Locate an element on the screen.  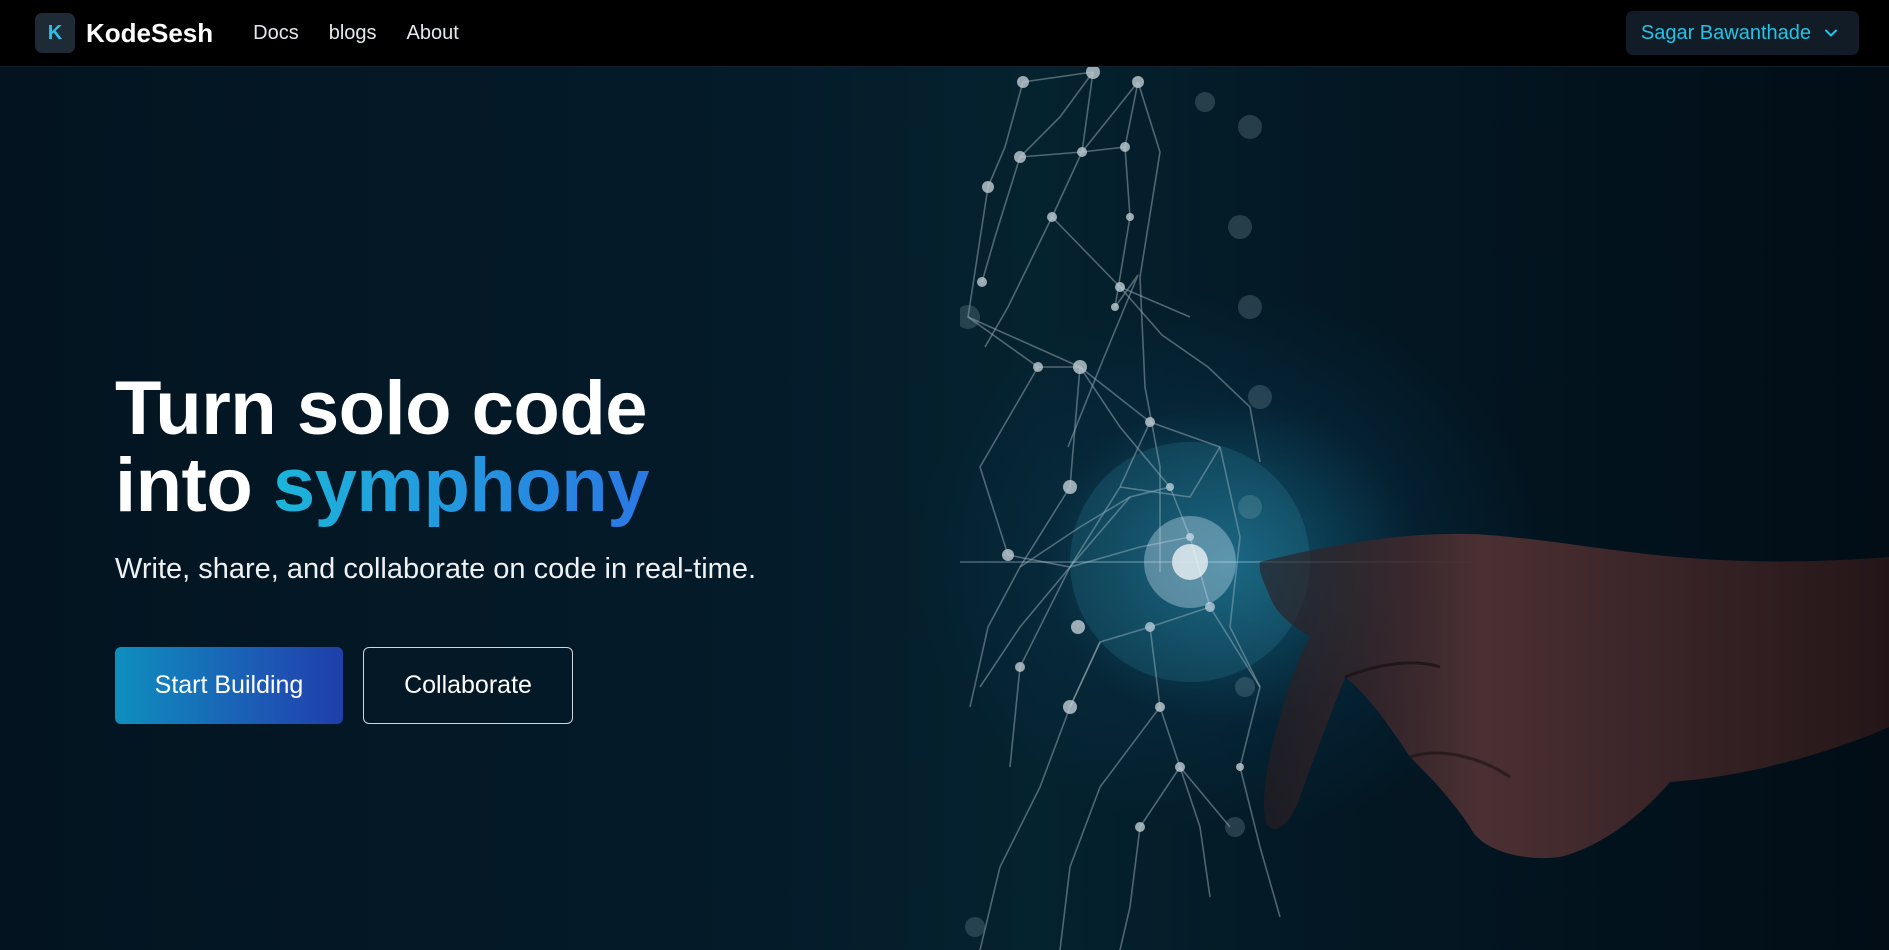
collaborate-button: Collaborate is located at coordinates (468, 685).